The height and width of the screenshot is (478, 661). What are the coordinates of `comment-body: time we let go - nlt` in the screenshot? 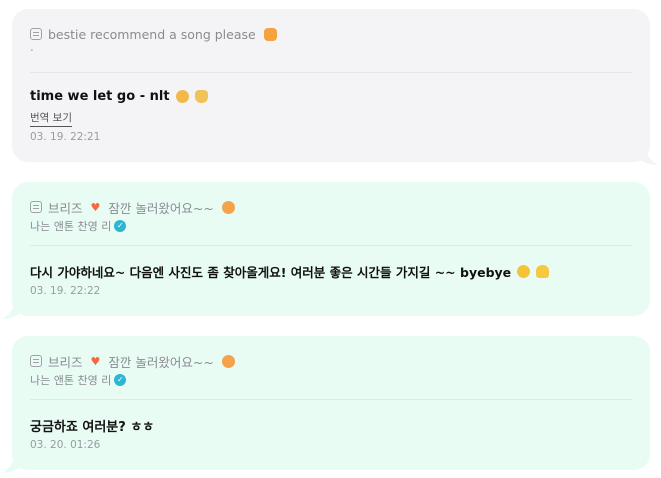 It's located at (100, 96).